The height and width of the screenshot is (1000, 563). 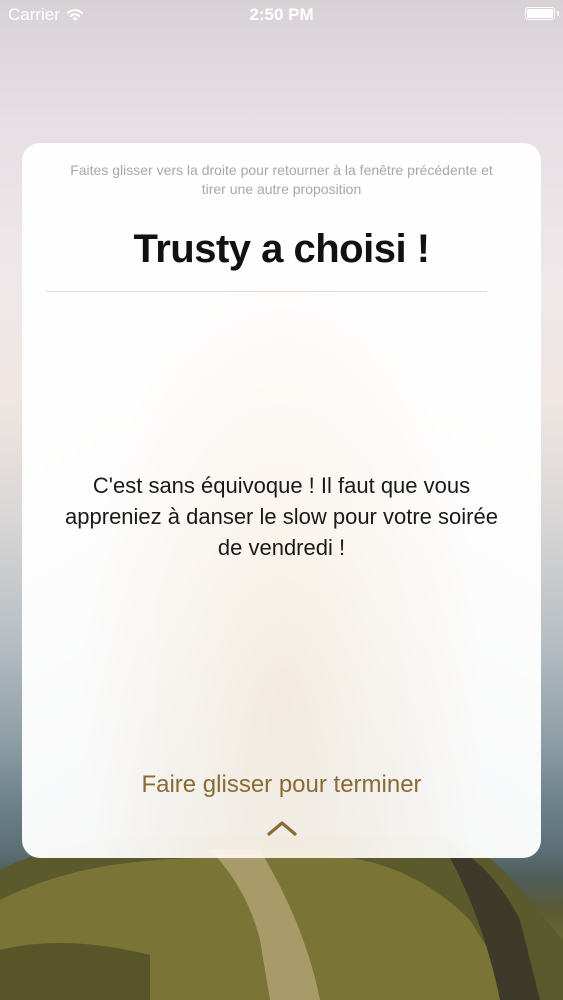 What do you see at coordinates (282, 828) in the screenshot?
I see `chevron-up-icon` at bounding box center [282, 828].